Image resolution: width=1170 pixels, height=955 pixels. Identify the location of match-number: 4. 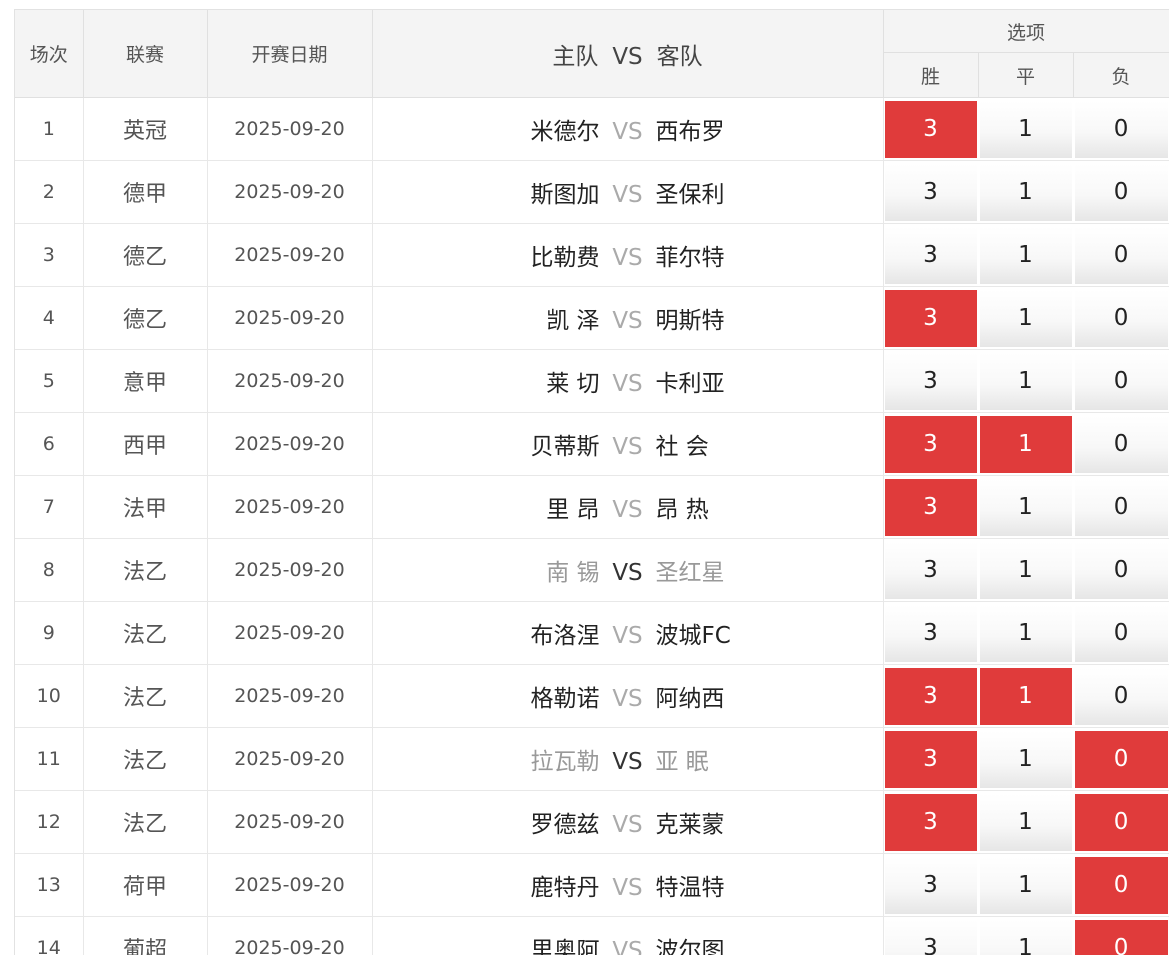
(49, 318).